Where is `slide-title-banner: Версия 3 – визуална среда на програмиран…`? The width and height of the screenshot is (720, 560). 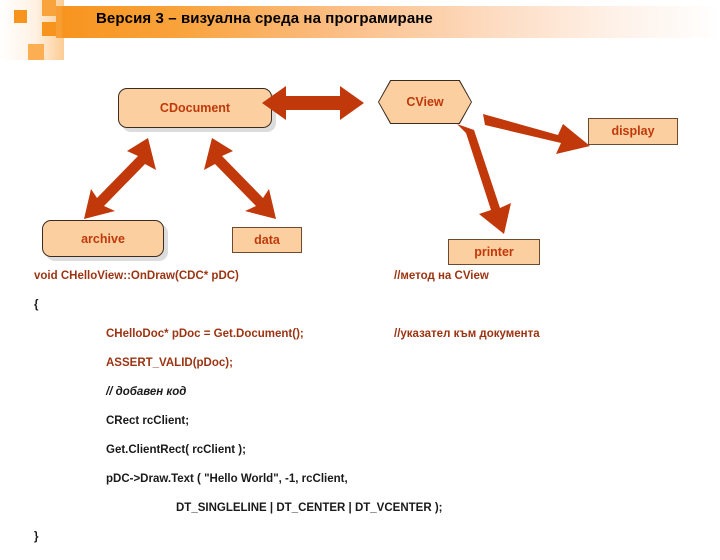 slide-title-banner: Версия 3 – визуална среда на програмиран… is located at coordinates (360, 22).